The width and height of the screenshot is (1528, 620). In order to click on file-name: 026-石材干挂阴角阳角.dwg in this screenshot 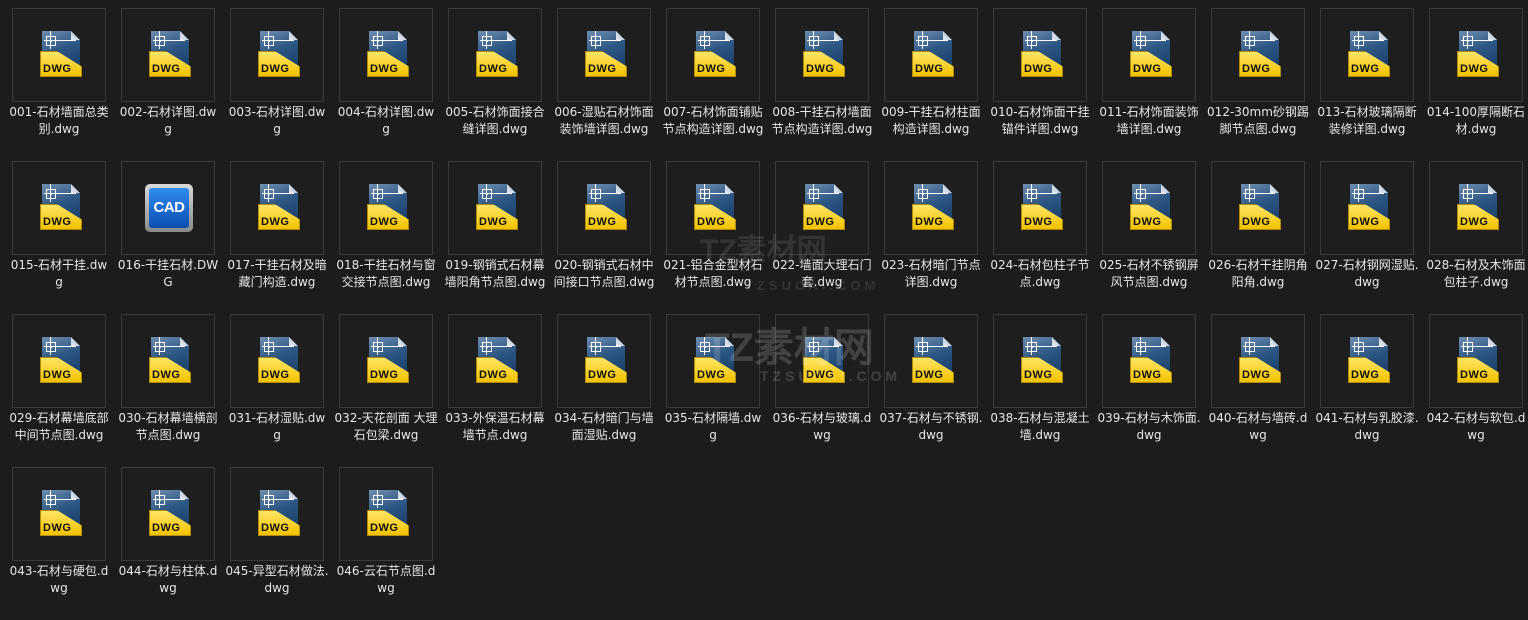, I will do `click(1258, 274)`.